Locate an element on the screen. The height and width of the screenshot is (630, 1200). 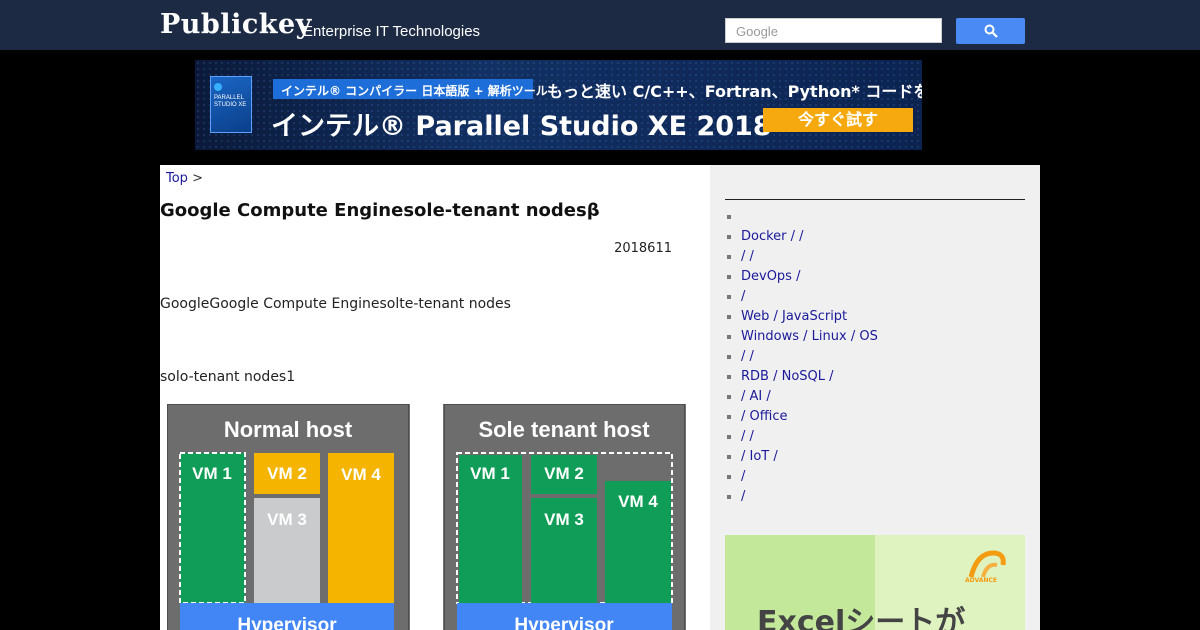
sole-hypervisor-label: Hypervisor is located at coordinates (564, 622).